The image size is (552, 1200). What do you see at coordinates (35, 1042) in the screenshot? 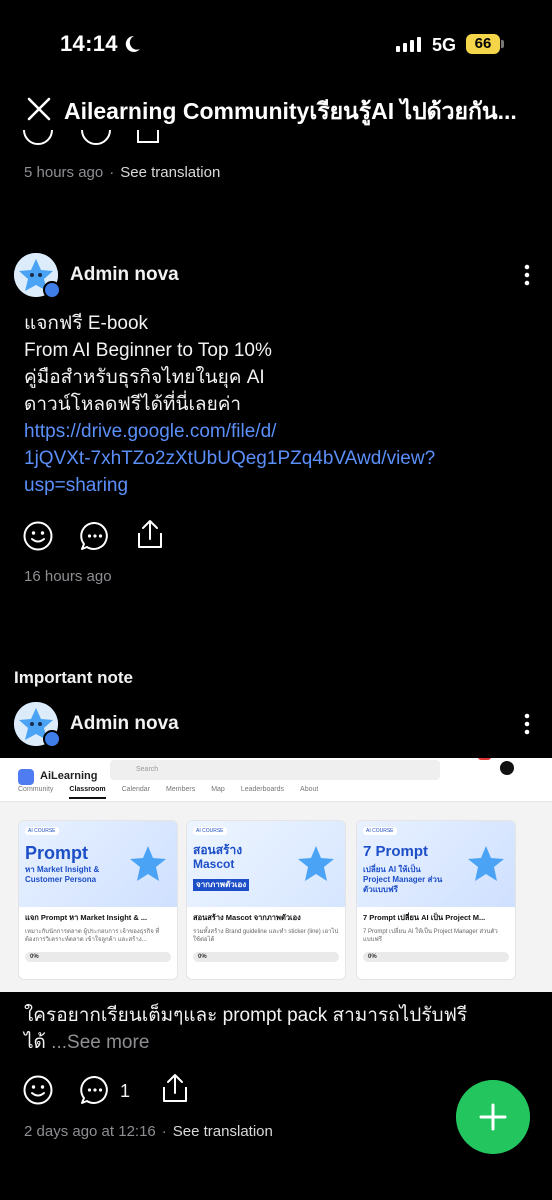
I see `post-line: ได้` at bounding box center [35, 1042].